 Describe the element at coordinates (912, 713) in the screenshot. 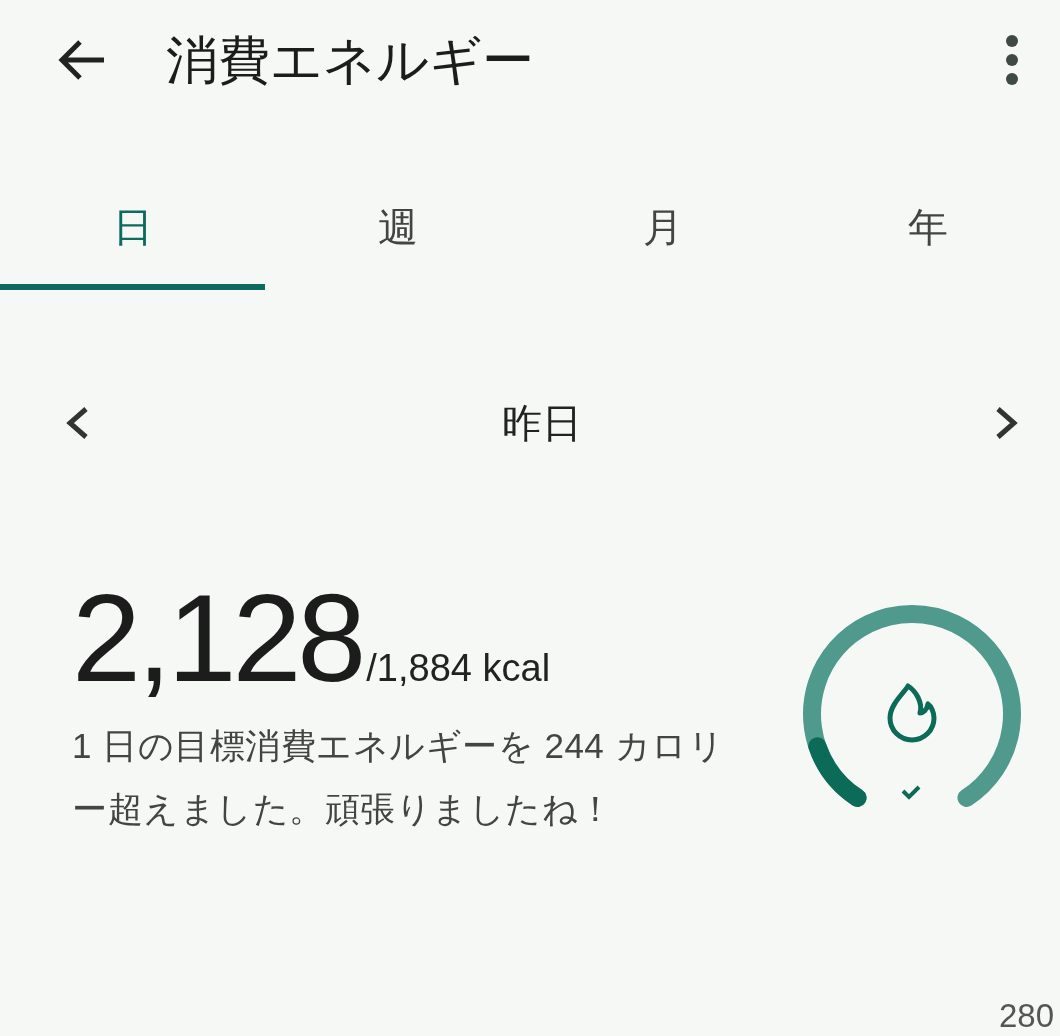

I see `flame-icon` at that location.